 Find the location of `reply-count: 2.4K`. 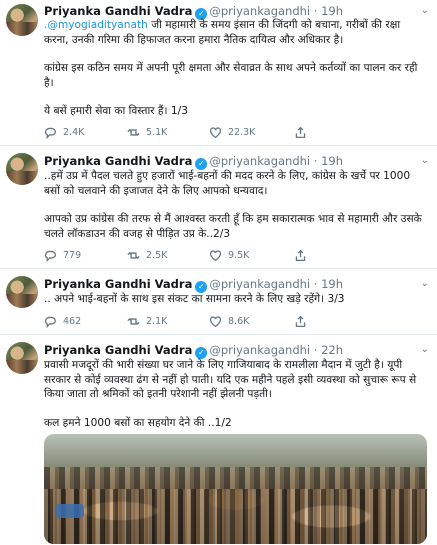

reply-count: 2.4K is located at coordinates (74, 132).